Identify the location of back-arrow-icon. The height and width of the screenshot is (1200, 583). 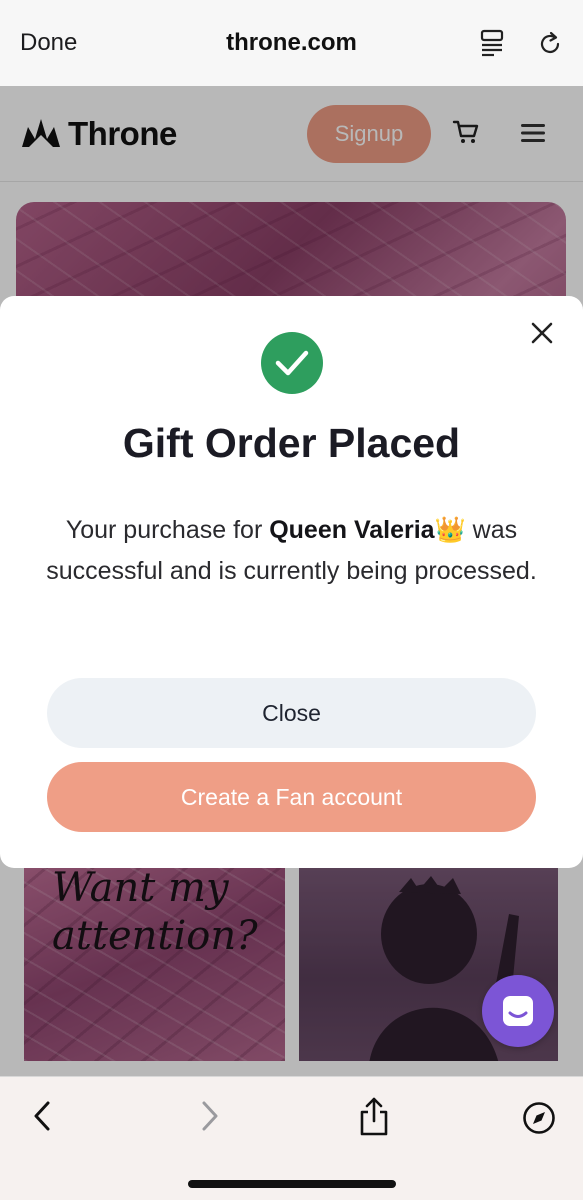
(42, 1118).